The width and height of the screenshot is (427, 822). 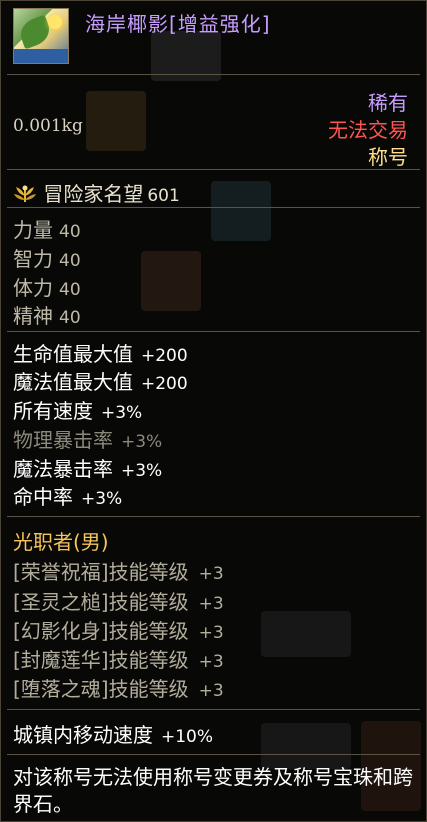 What do you see at coordinates (61, 542) in the screenshot?
I see `job-label: 光职者(男)` at bounding box center [61, 542].